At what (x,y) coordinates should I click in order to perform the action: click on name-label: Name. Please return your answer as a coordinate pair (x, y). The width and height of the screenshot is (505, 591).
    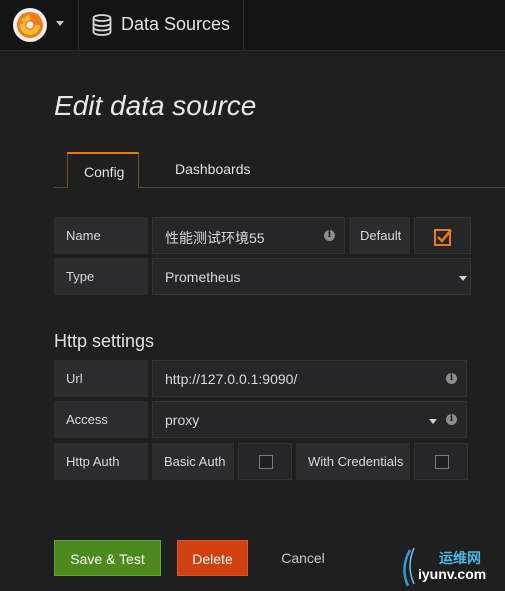
    Looking at the image, I should click on (101, 235).